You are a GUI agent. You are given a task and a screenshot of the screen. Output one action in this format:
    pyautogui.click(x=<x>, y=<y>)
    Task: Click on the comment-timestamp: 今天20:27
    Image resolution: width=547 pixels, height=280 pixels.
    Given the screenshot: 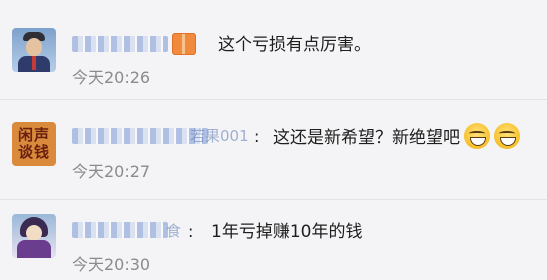 What is the action you would take?
    pyautogui.click(x=111, y=171)
    